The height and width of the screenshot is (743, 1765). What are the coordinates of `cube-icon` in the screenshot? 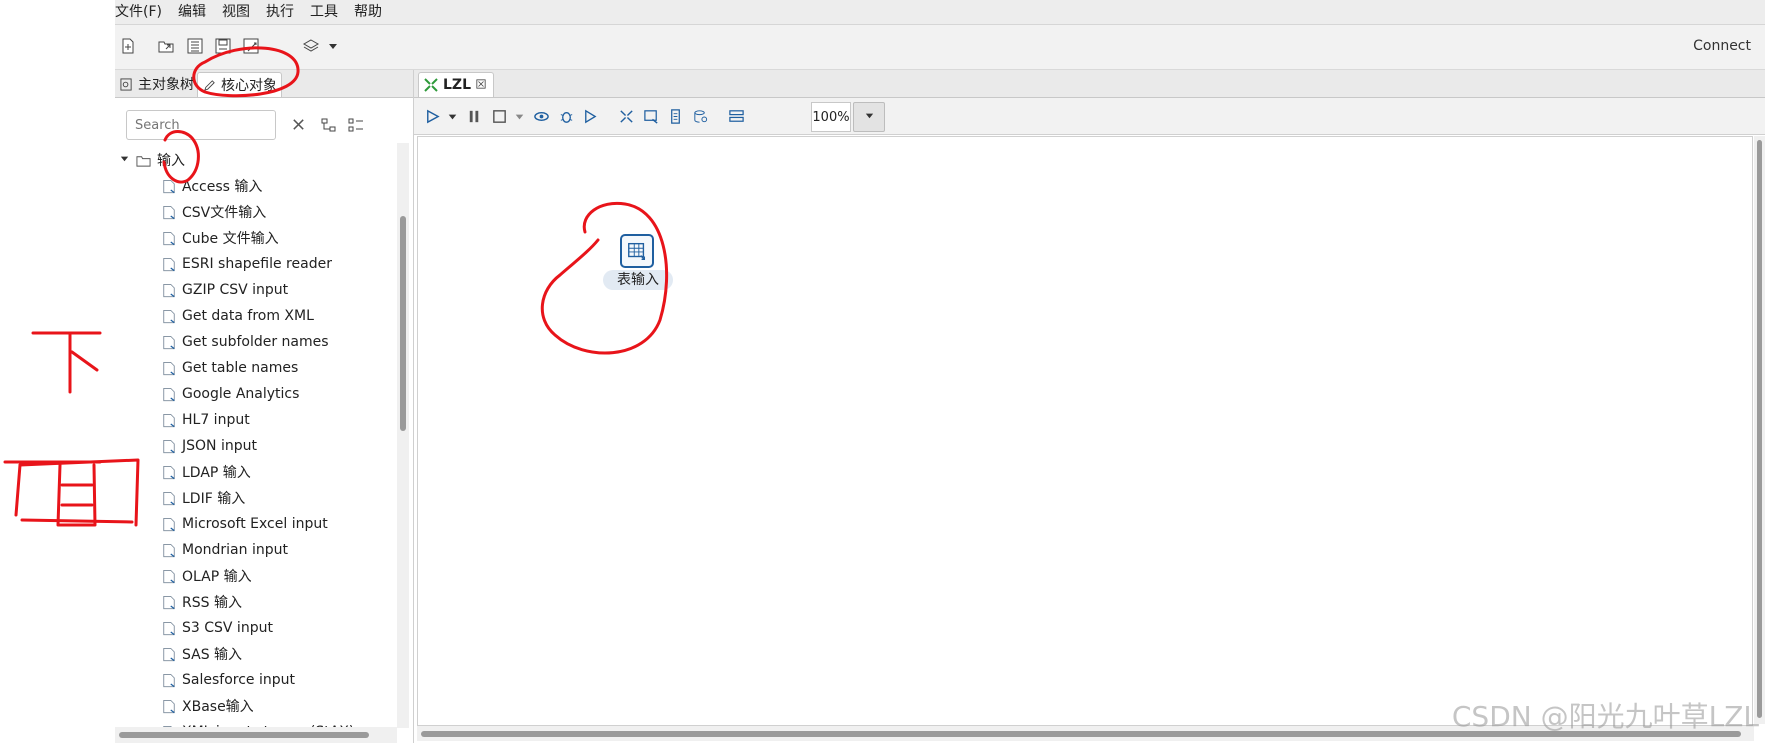 It's located at (168, 238).